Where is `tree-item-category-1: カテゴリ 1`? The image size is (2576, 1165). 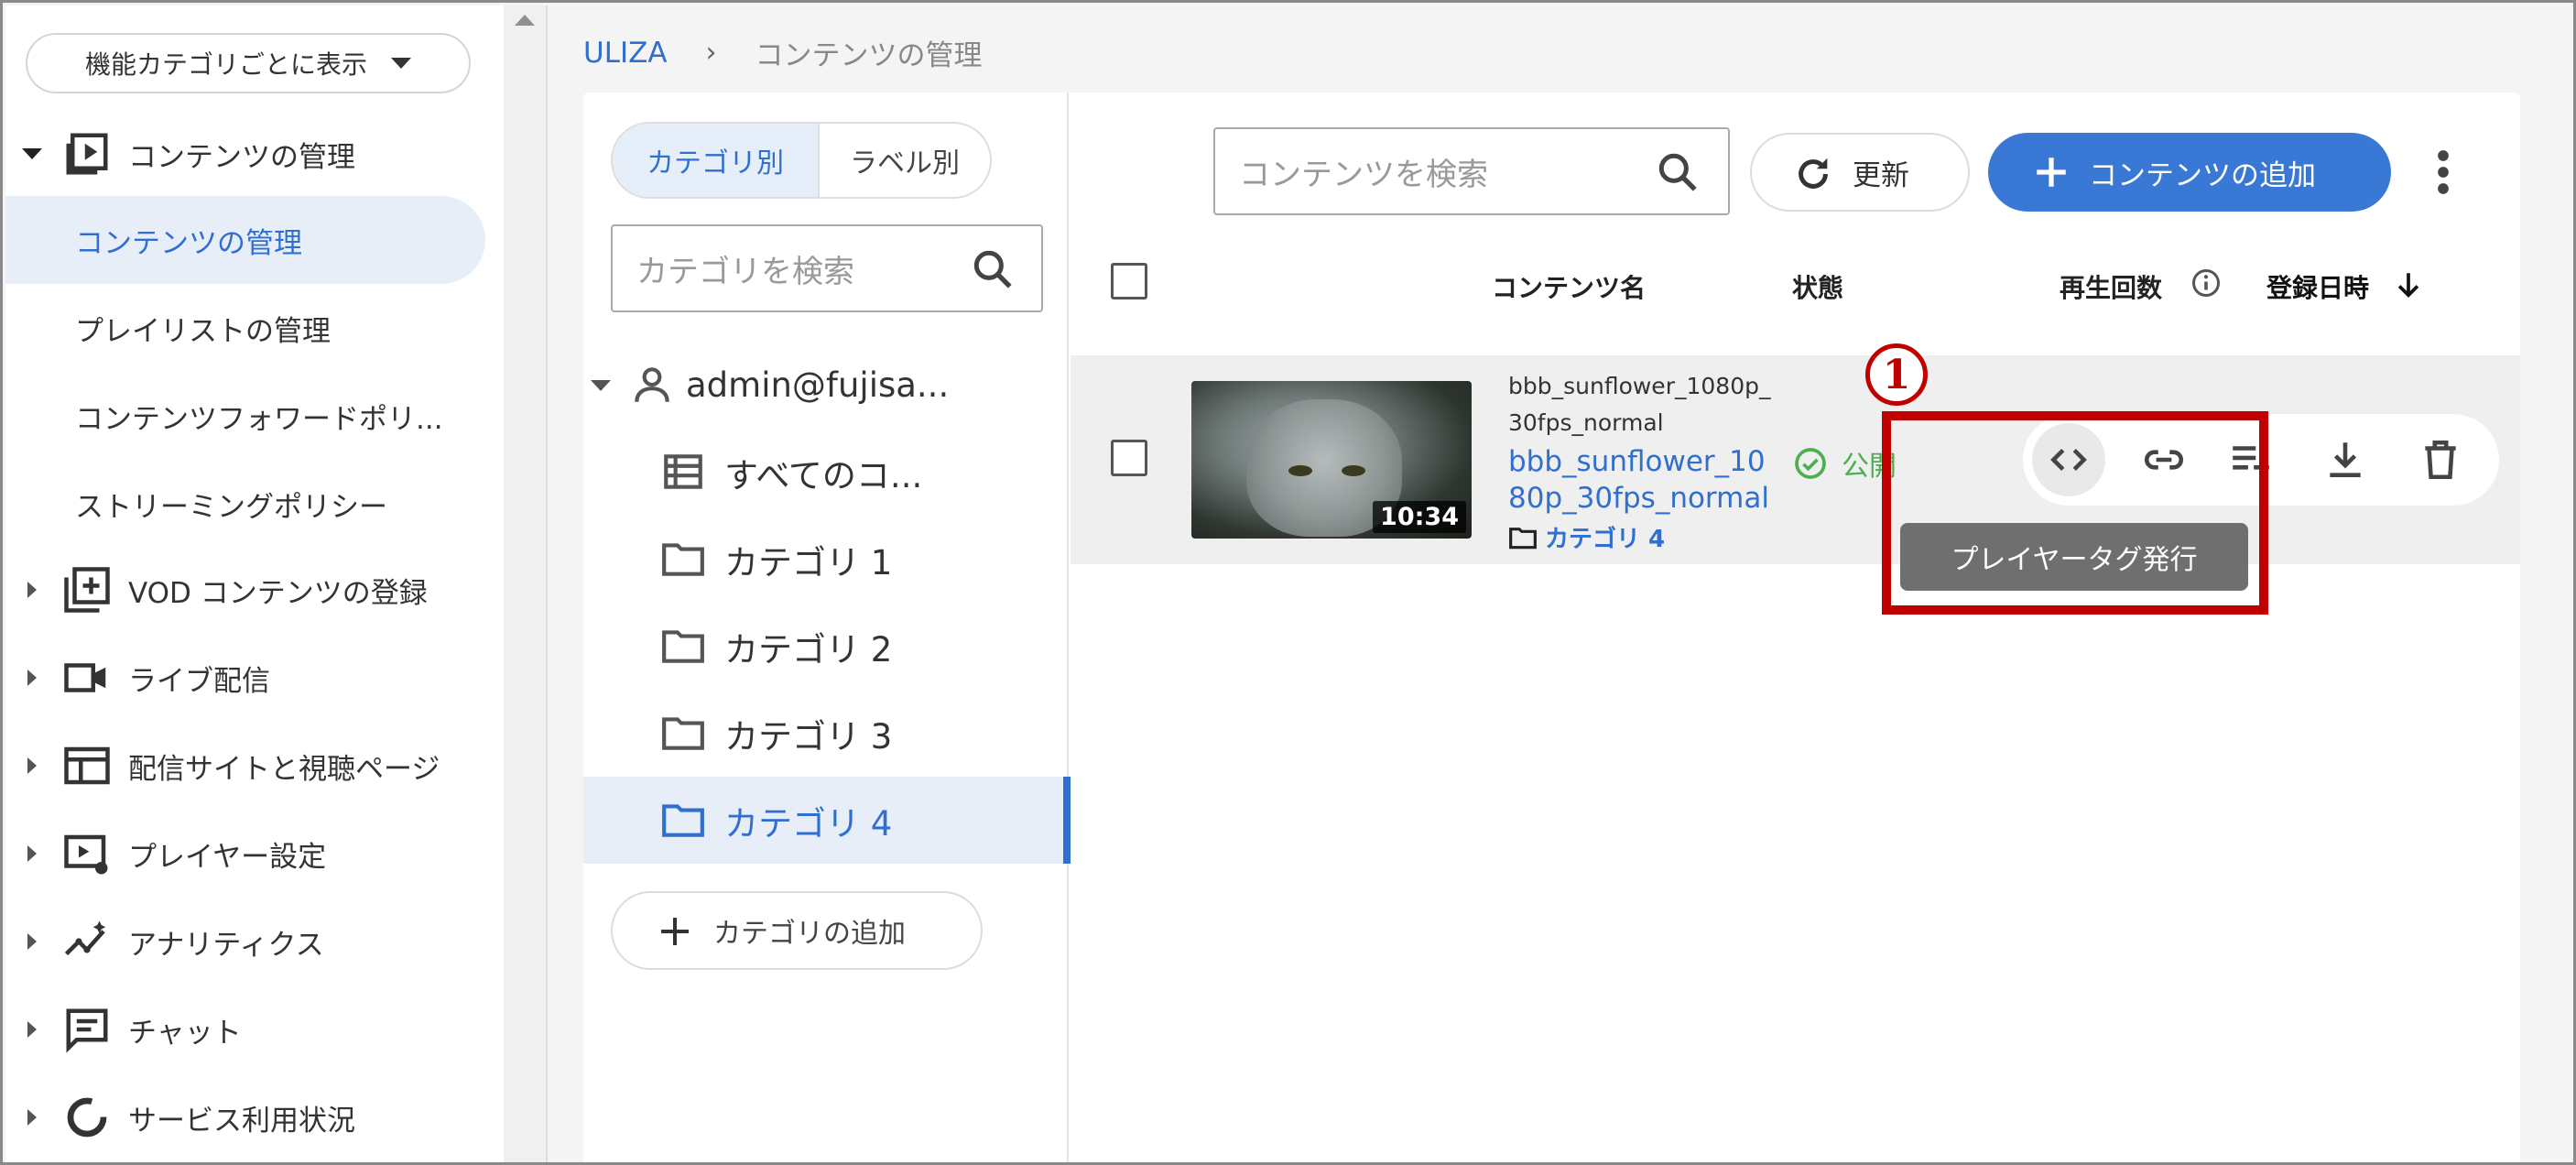
tree-item-category-1: カテゴリ 1 is located at coordinates (825, 559).